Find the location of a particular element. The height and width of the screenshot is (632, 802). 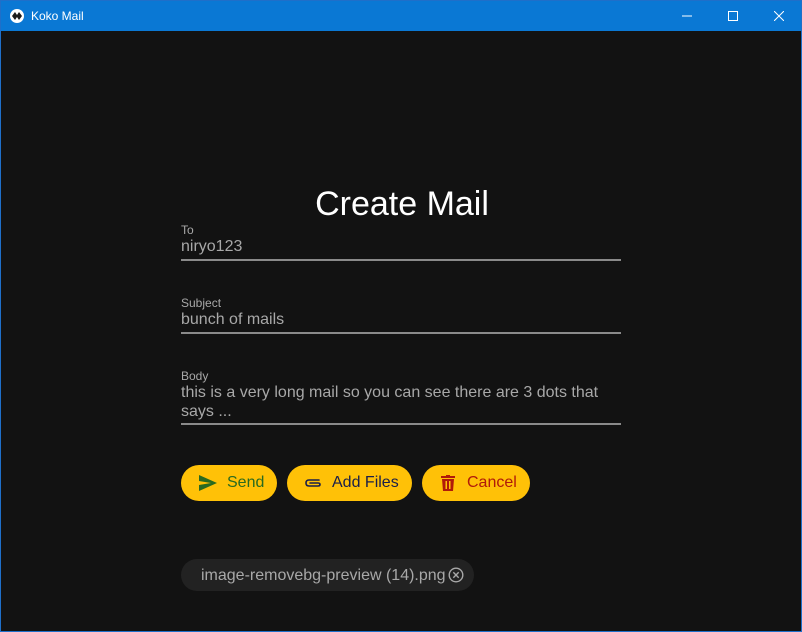

send-label: Send is located at coordinates (246, 482).